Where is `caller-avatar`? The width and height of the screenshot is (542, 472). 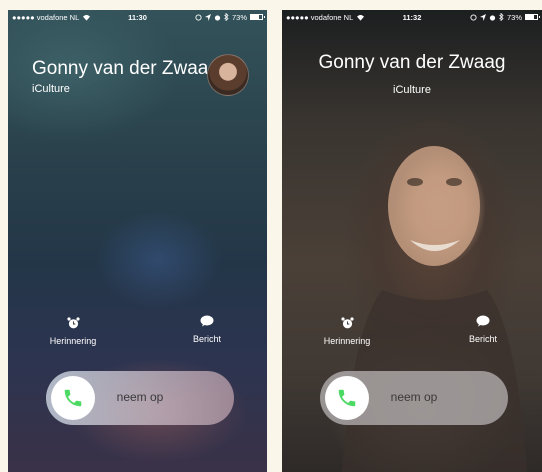
caller-avatar is located at coordinates (228, 75).